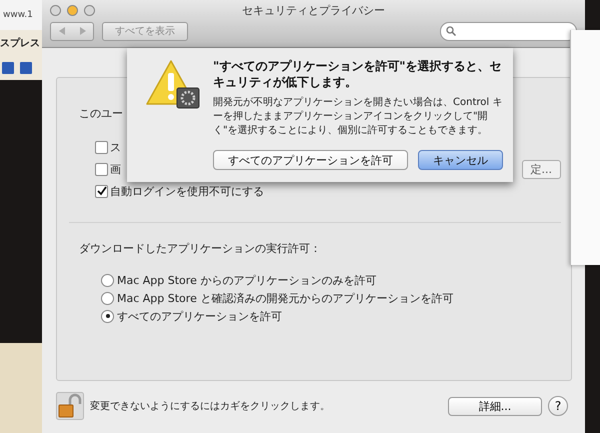 Image resolution: width=600 pixels, height=433 pixels. What do you see at coordinates (358, 117) in the screenshot?
I see `alert-message: 開発元が不明なアプリケーションを開きたい場合は、Control キーを押したままアプリケーションアイコンをクリックして"開く"を選択することにより、個別に許可することもできます。` at bounding box center [358, 117].